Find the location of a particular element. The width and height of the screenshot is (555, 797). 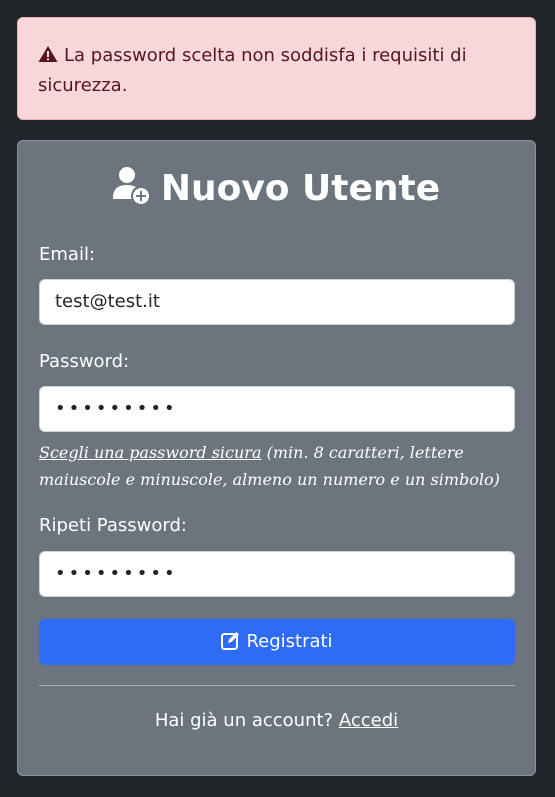

edit-icon is located at coordinates (230, 641).